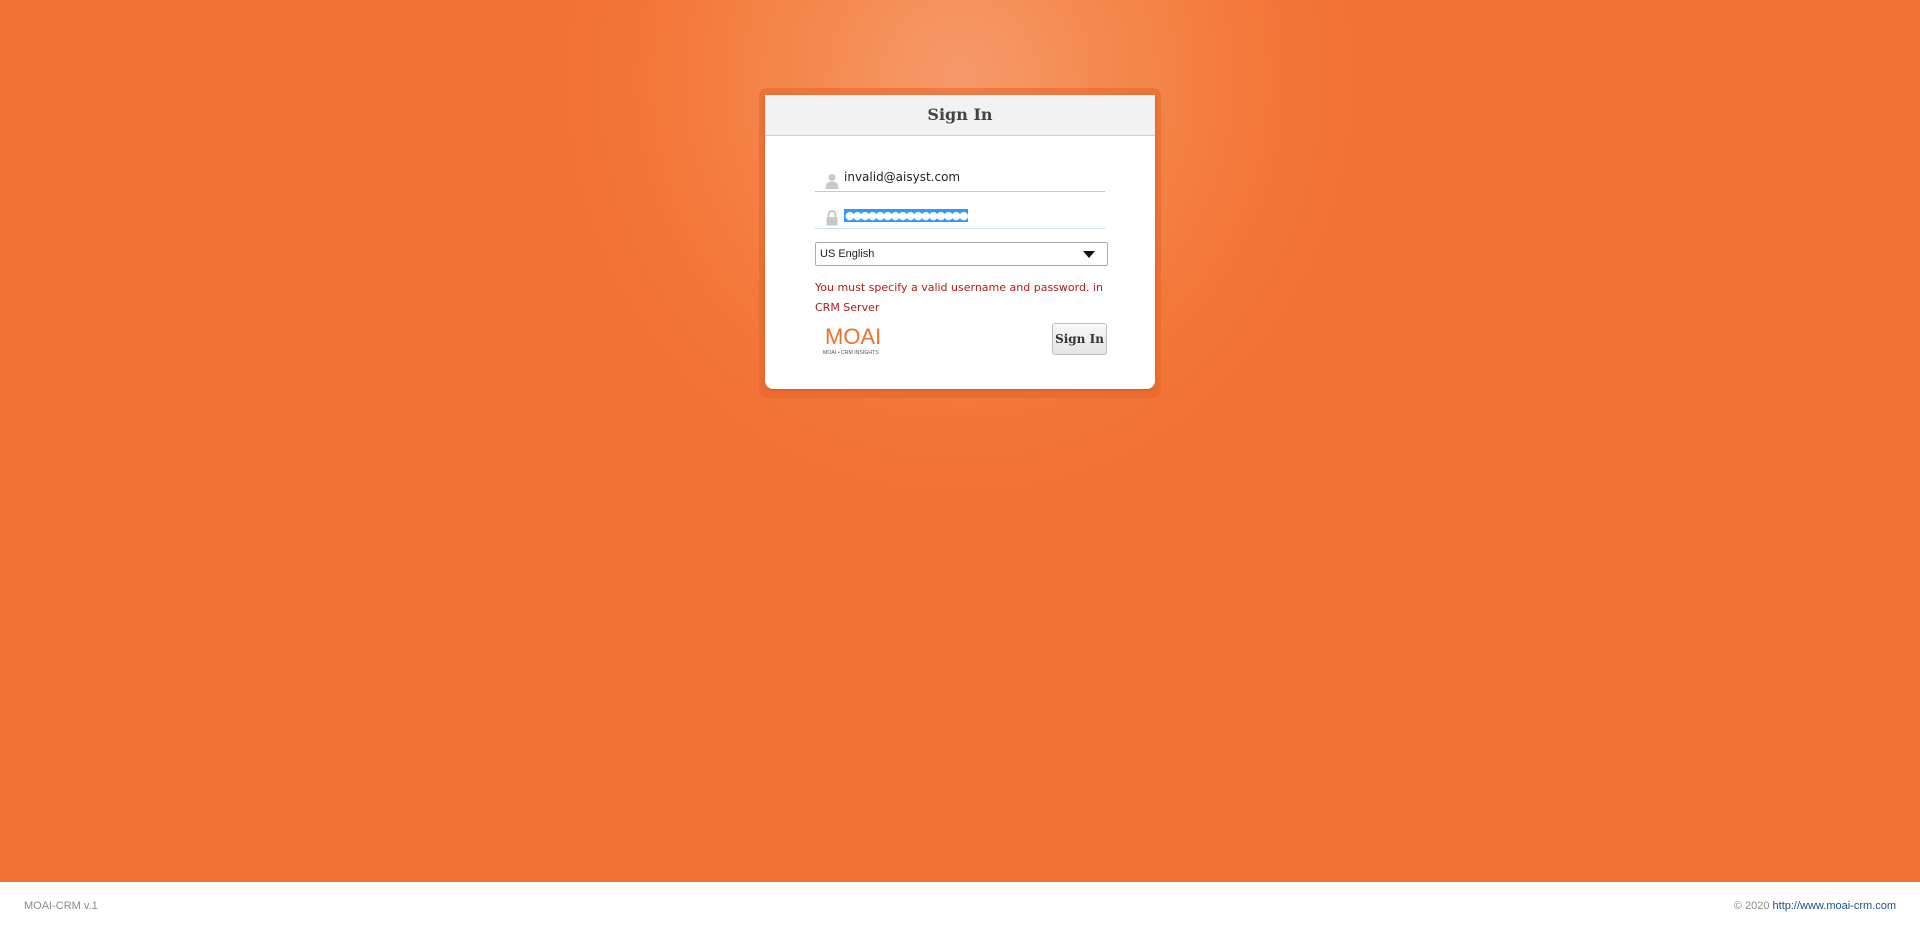 This screenshot has width=1920, height=925. Describe the element at coordinates (1079, 339) in the screenshot. I see `sign-in-button: Sign In` at that location.